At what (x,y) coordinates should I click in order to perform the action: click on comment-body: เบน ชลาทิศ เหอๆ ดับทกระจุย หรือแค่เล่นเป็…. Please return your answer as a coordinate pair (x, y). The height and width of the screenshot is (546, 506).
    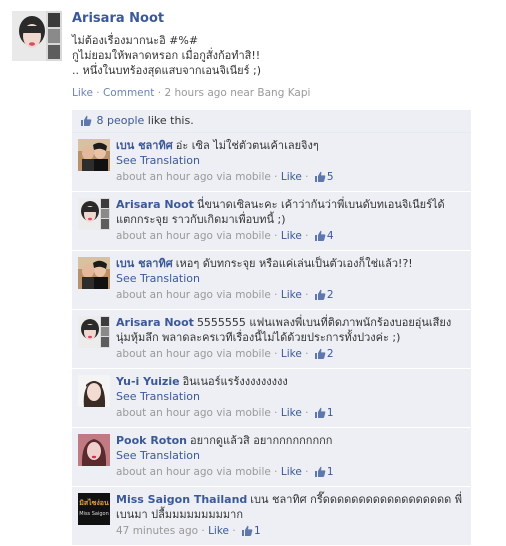
    Looking at the image, I should click on (290, 263).